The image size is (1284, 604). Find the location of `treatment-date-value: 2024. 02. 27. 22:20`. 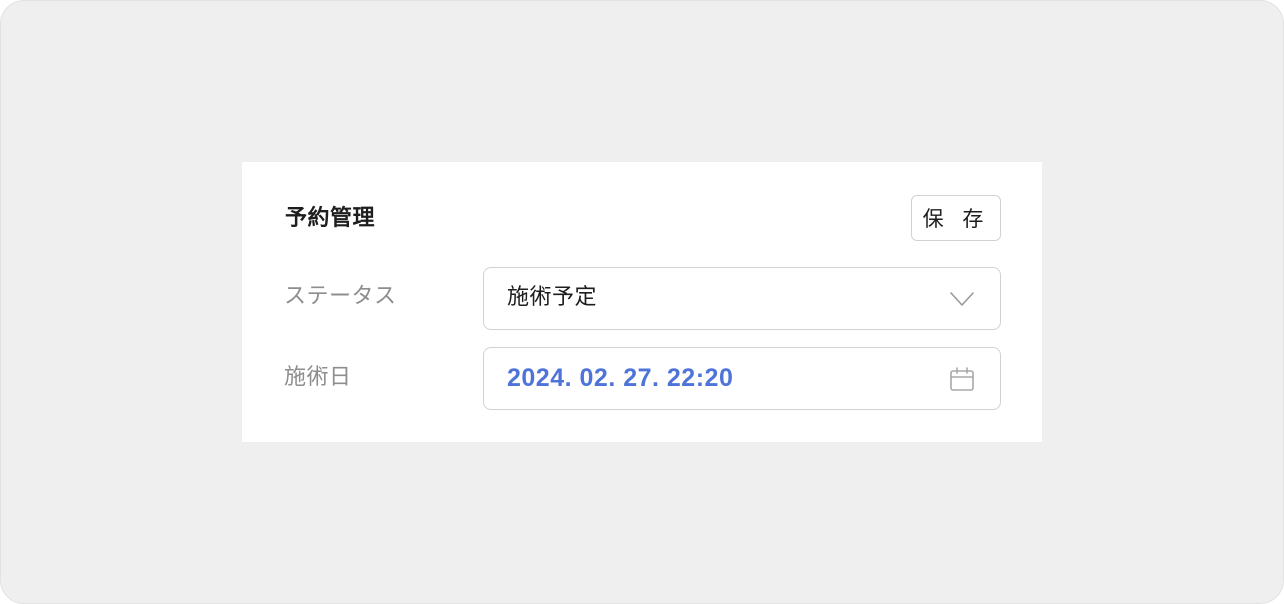

treatment-date-value: 2024. 02. 27. 22:20 is located at coordinates (620, 378).